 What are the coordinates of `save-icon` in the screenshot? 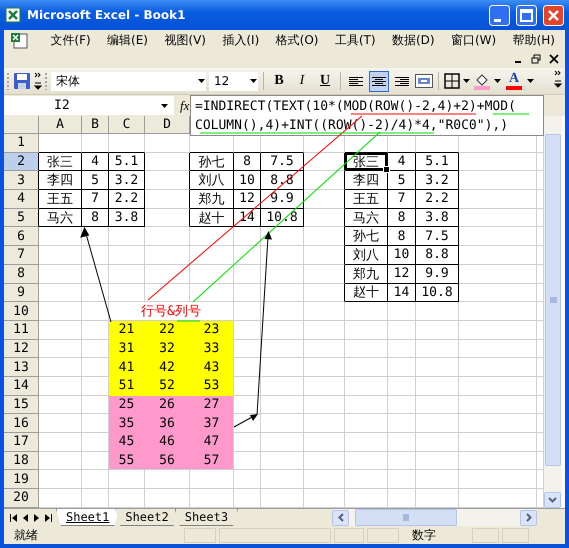 It's located at (22, 81).